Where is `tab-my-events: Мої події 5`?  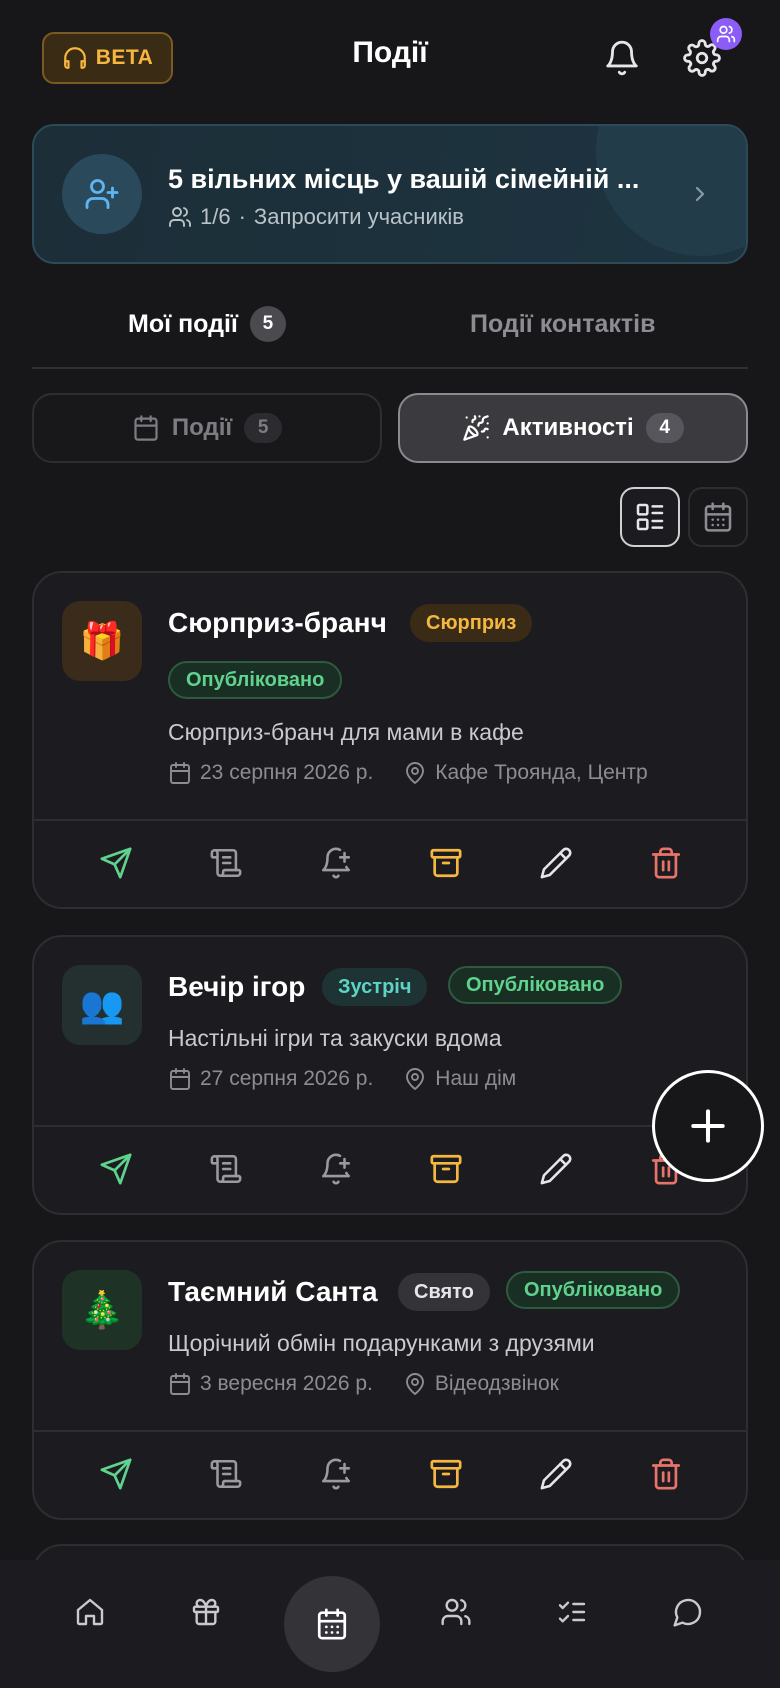 tab-my-events: Мої події 5 is located at coordinates (207, 324).